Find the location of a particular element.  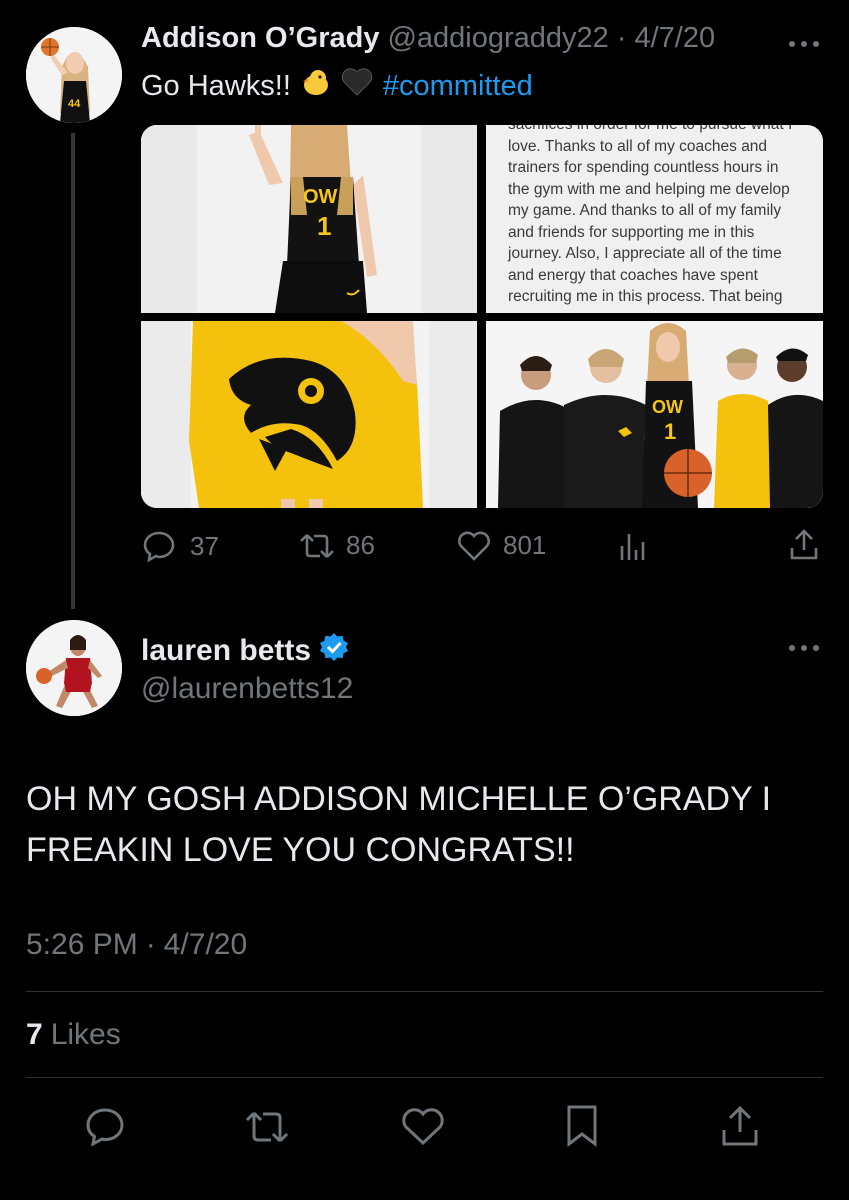

reply-timestamp: 5:26 PM · 4/7/20 is located at coordinates (136, 945).